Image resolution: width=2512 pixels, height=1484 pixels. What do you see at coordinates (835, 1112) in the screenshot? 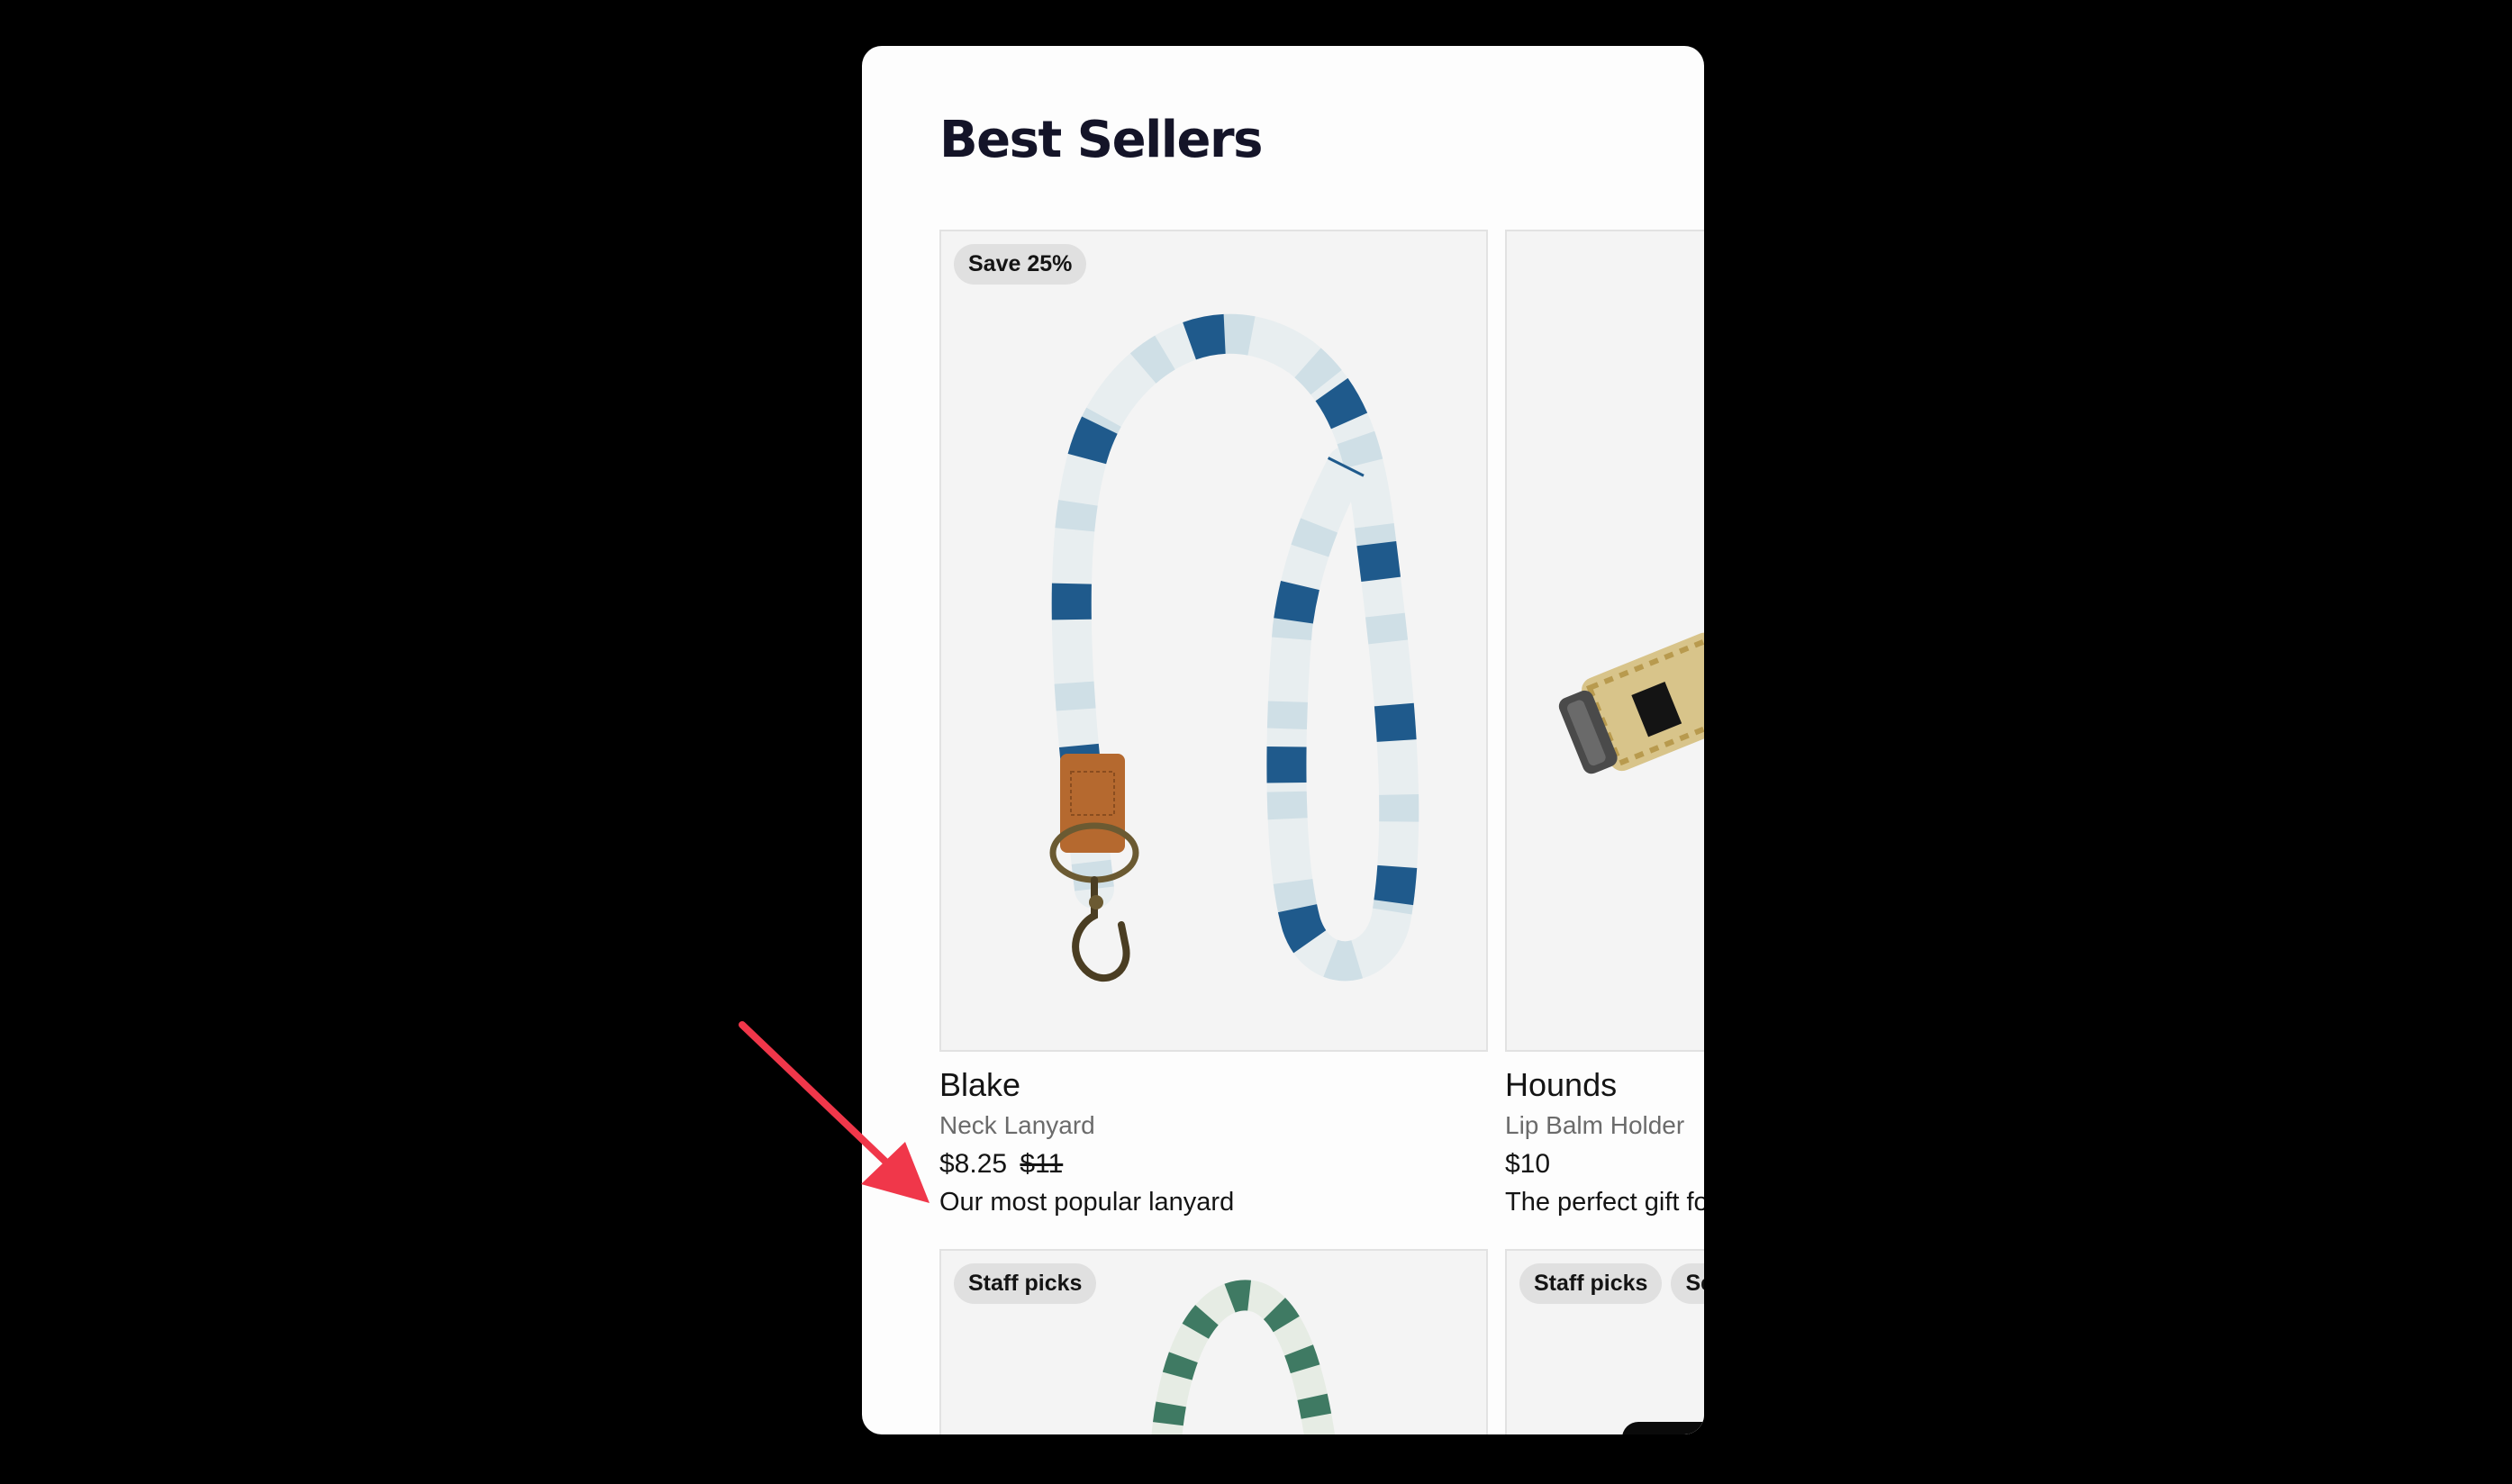
I see `arrow-annotation-icon` at bounding box center [835, 1112].